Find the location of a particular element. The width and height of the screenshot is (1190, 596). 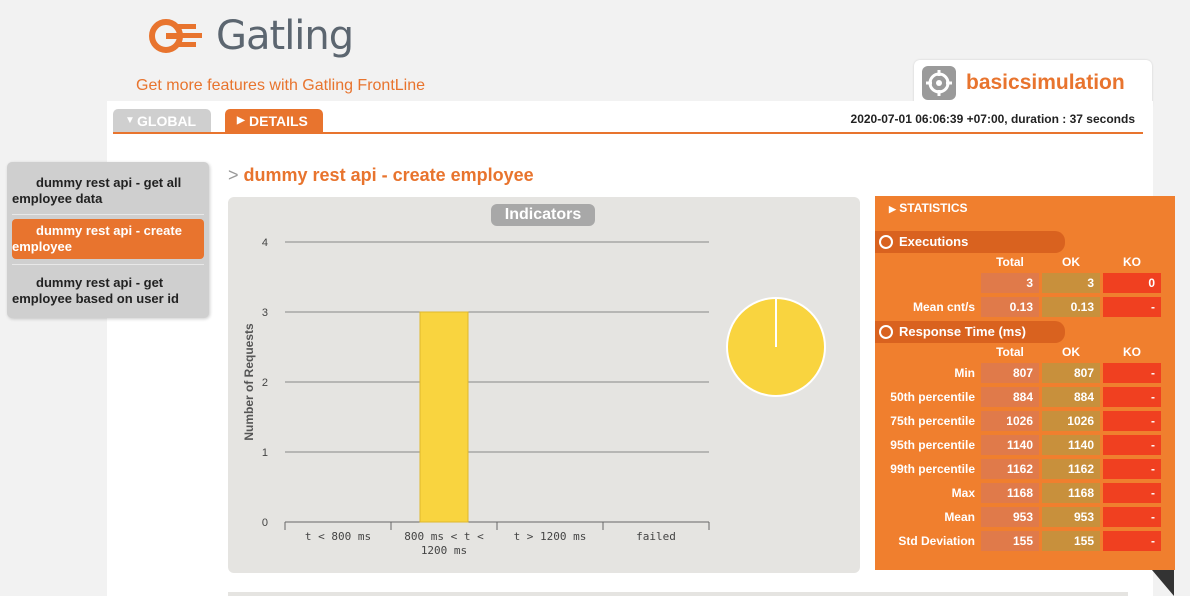

sidebar-item-label-line1: dummy rest api - create is located at coordinates (109, 230).